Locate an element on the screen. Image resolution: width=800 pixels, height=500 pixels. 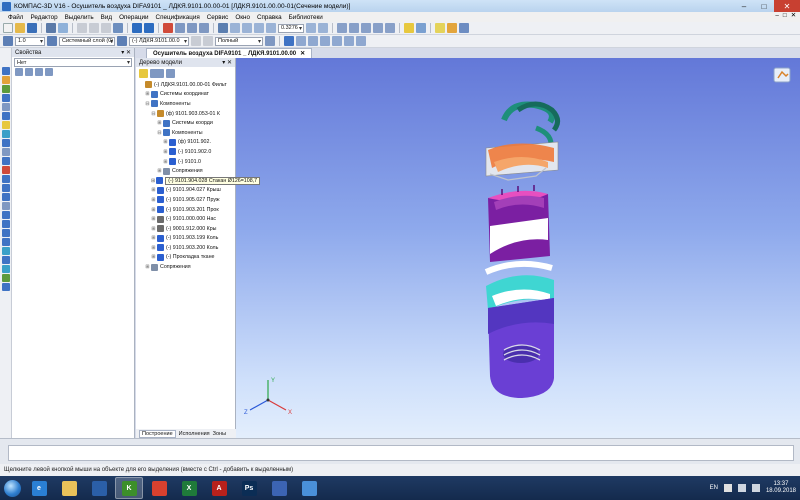
volume-icon is located at coordinates (755, 488).